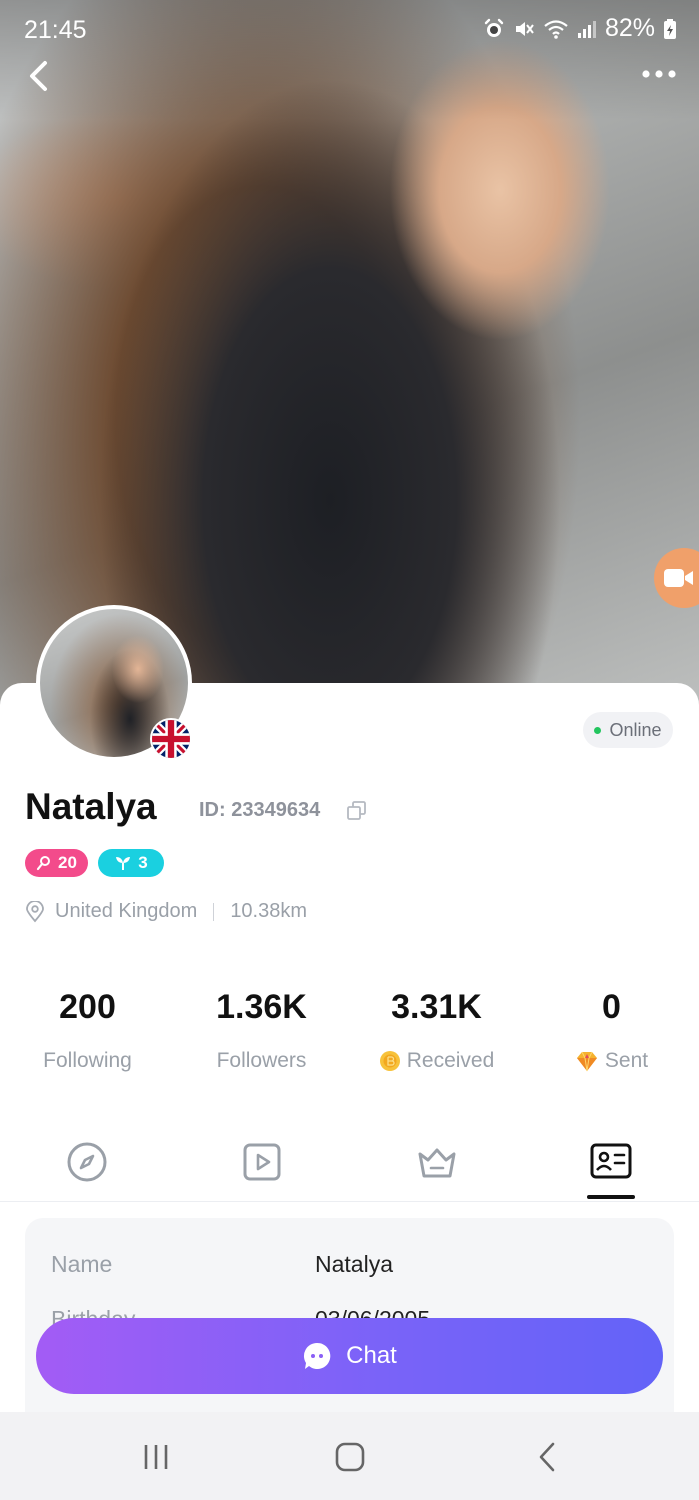 The height and width of the screenshot is (1500, 699). I want to click on stat-sent: 0 Sent, so click(611, 1029).